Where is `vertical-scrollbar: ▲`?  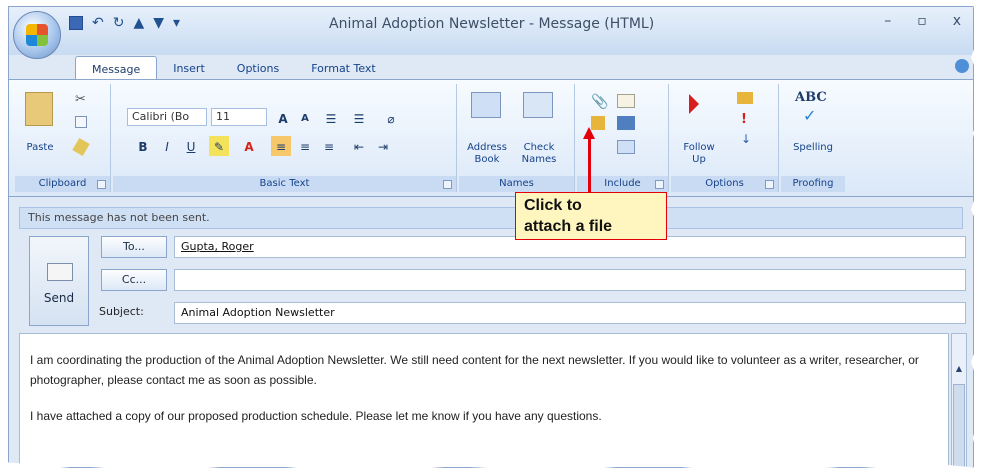
vertical-scrollbar: ▲ is located at coordinates (959, 400).